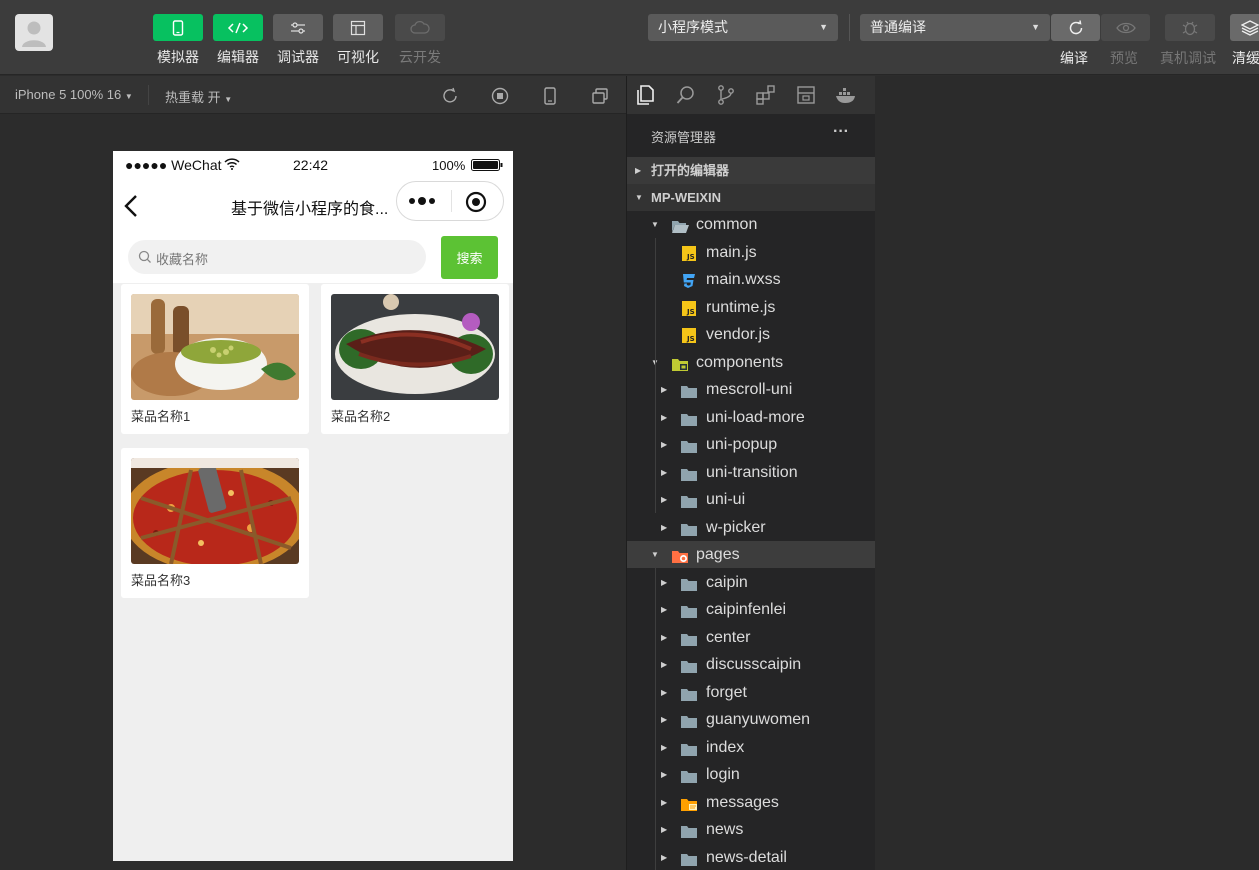 The image size is (1259, 870). Describe the element at coordinates (751, 829) in the screenshot. I see `tree-item-news: ▶ news` at that location.